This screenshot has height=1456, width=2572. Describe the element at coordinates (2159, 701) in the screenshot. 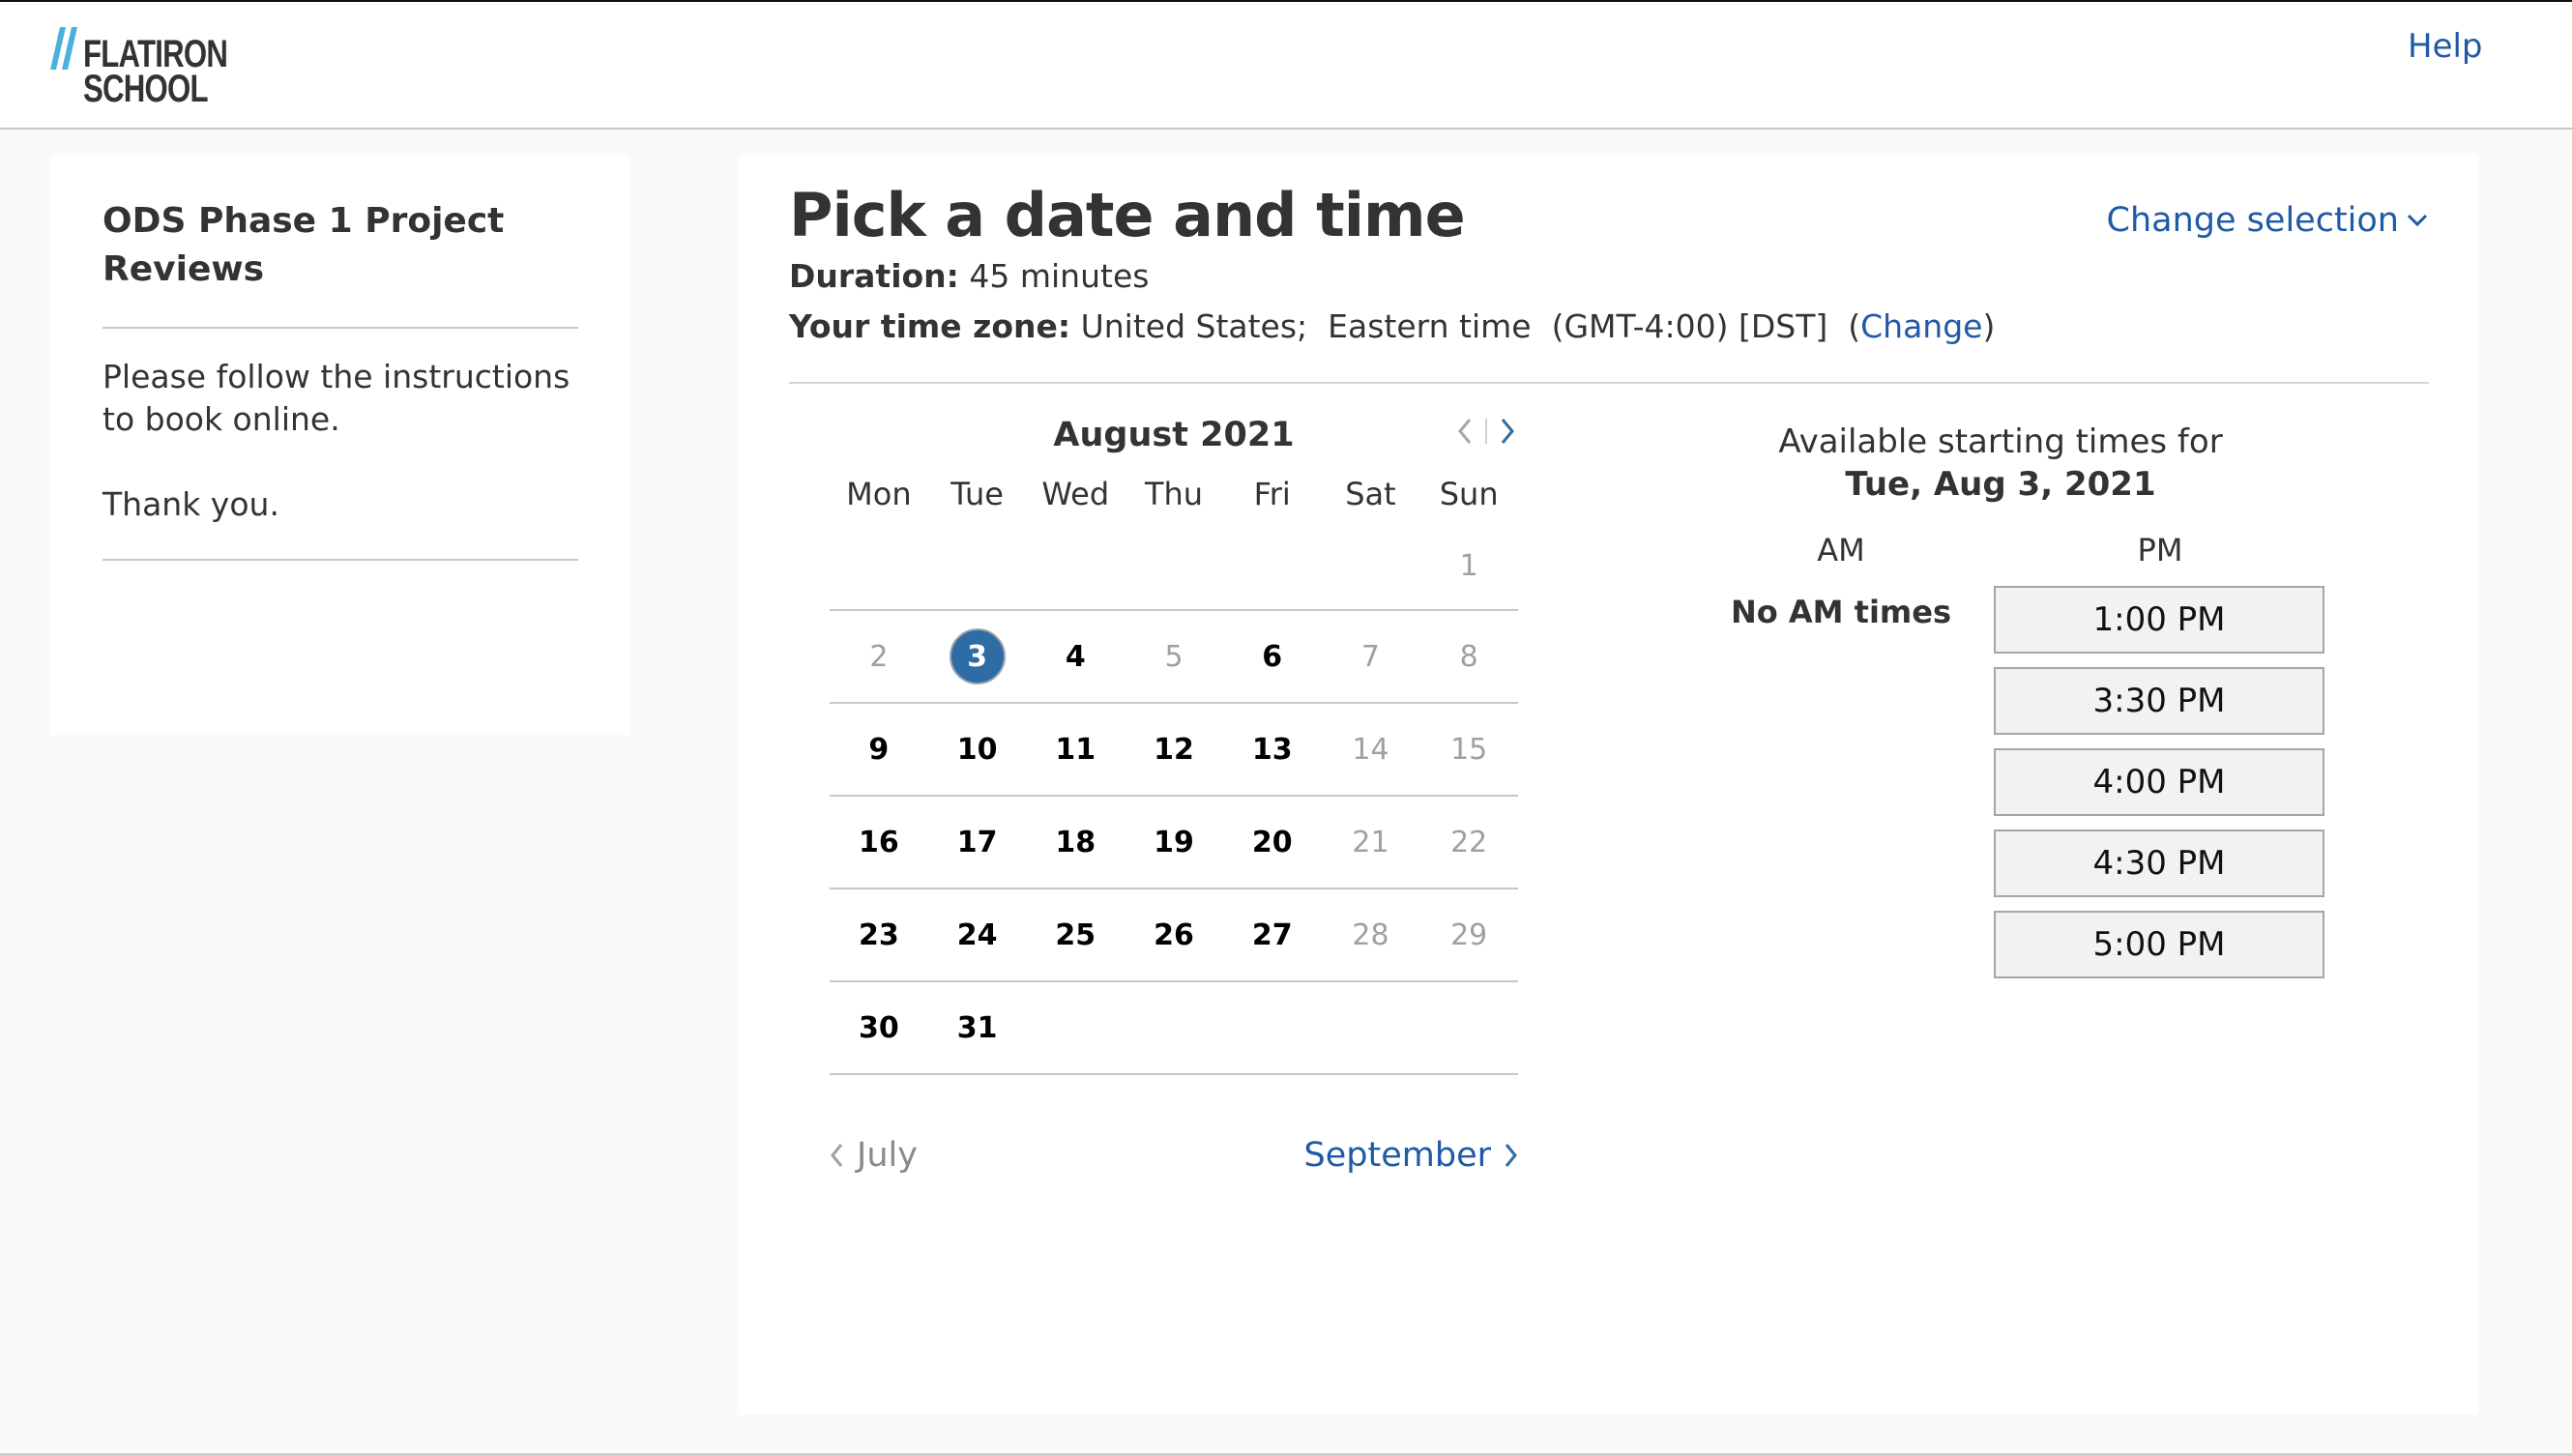

I see `time-slot-button: 3:30 PM` at that location.